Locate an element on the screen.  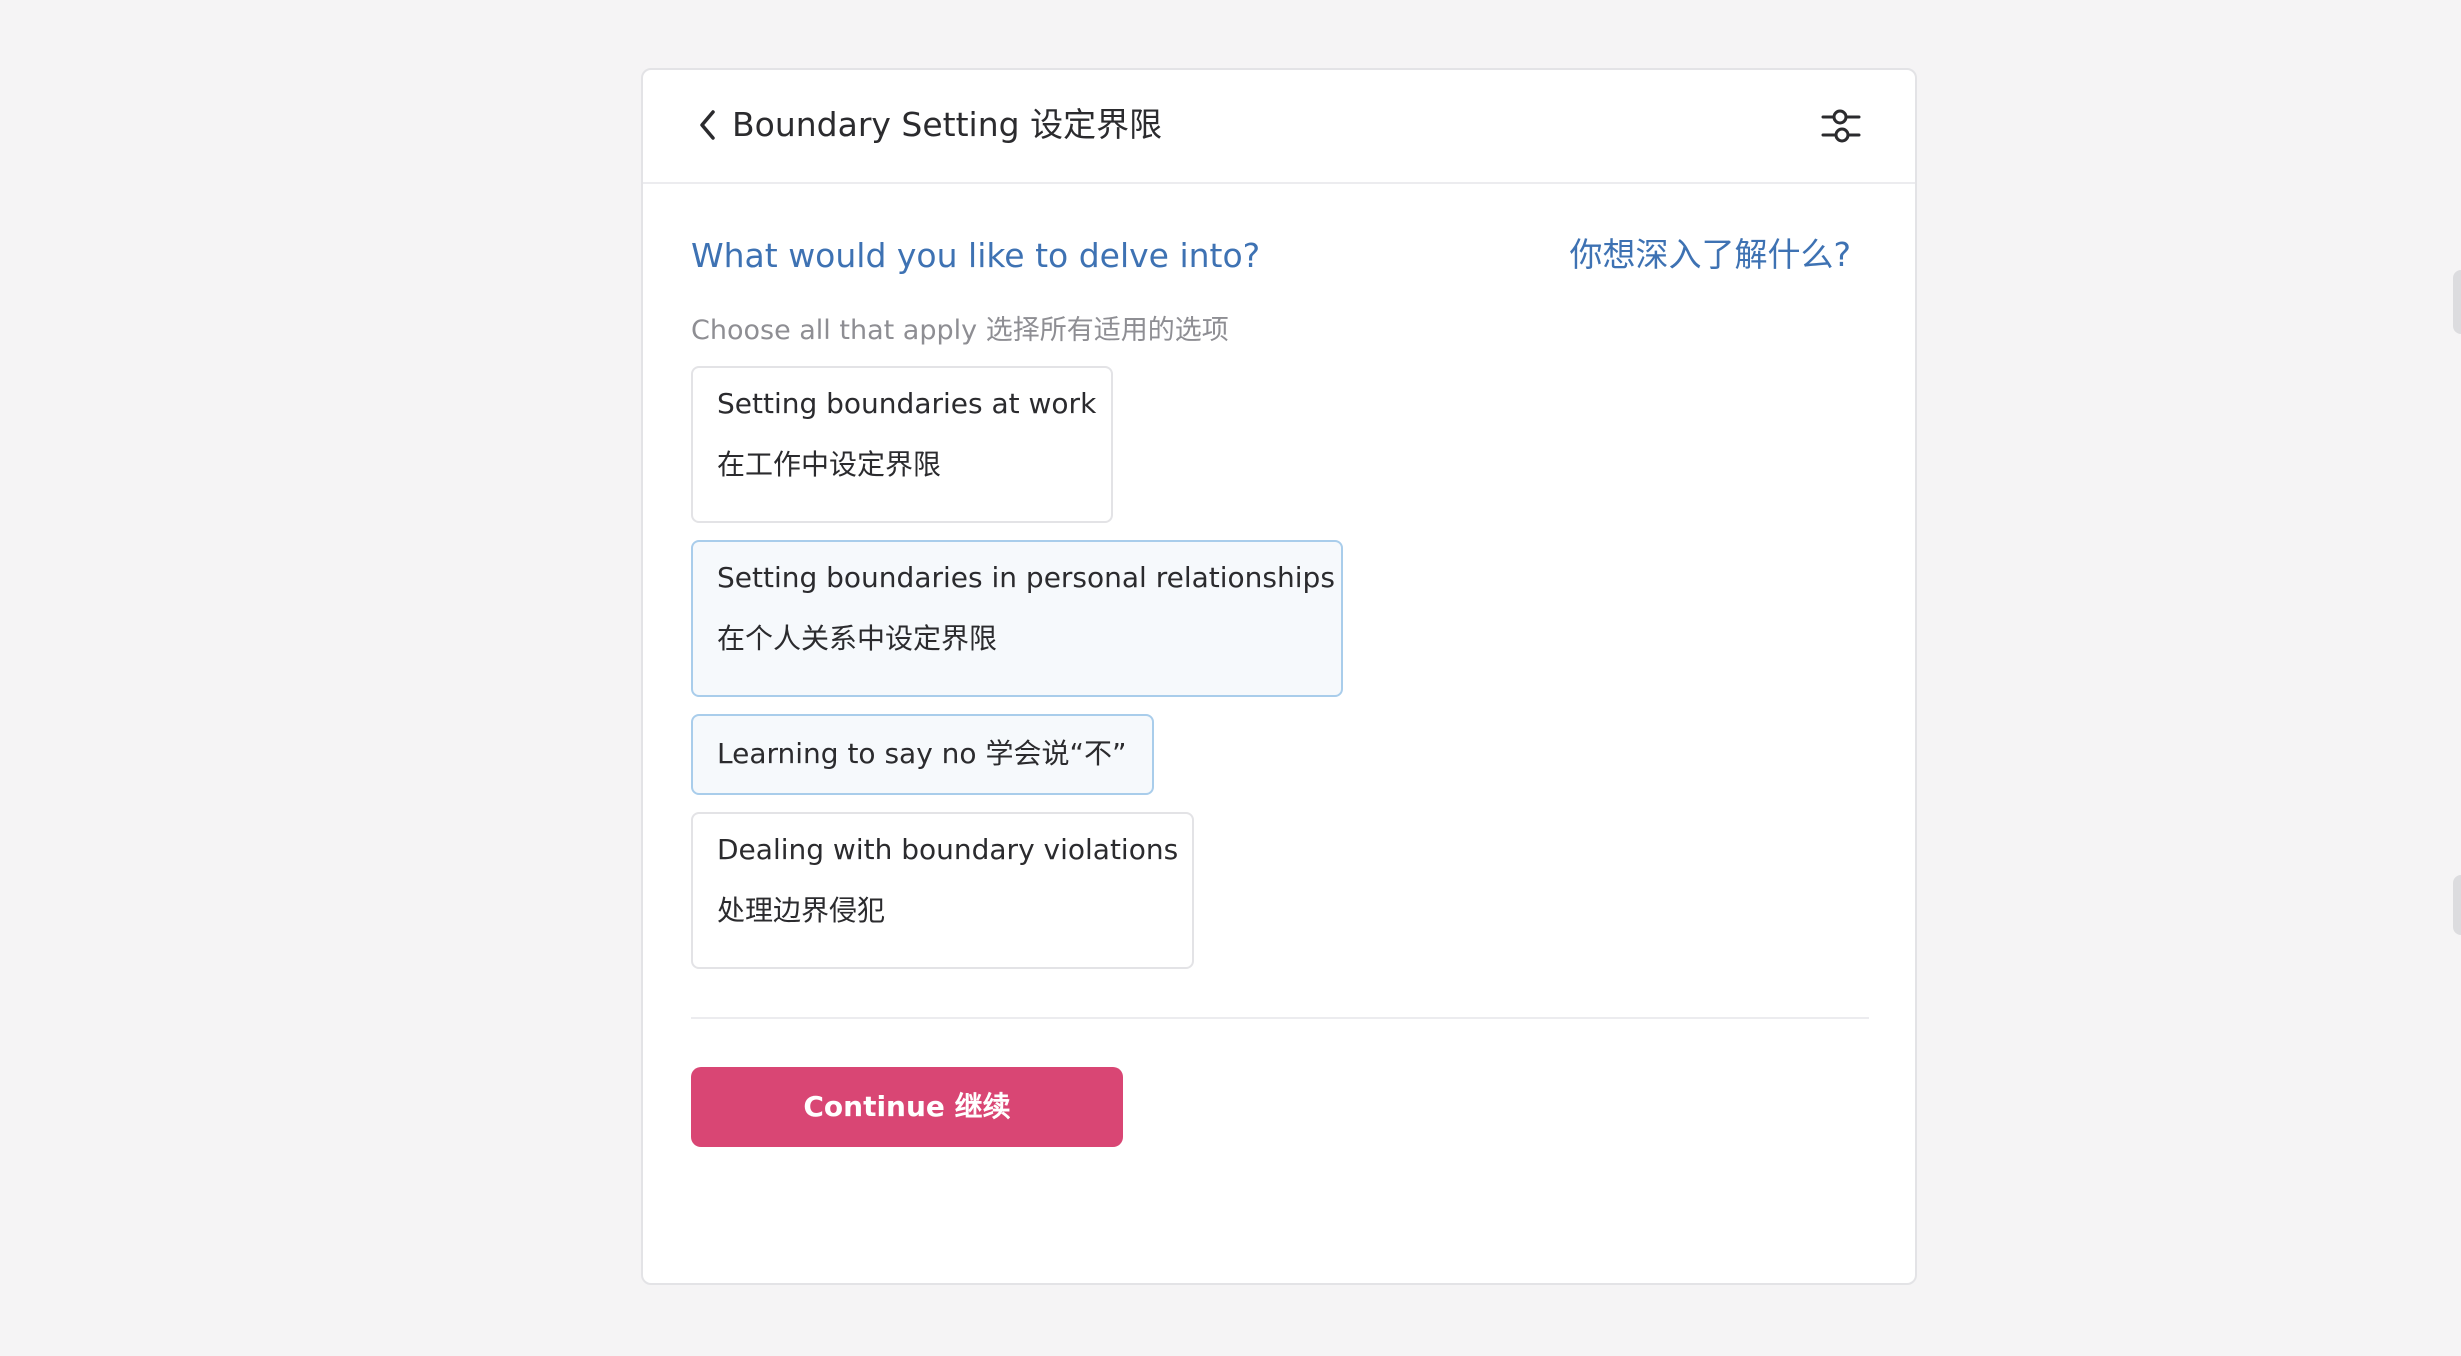
chevron-left-icon is located at coordinates (707, 125).